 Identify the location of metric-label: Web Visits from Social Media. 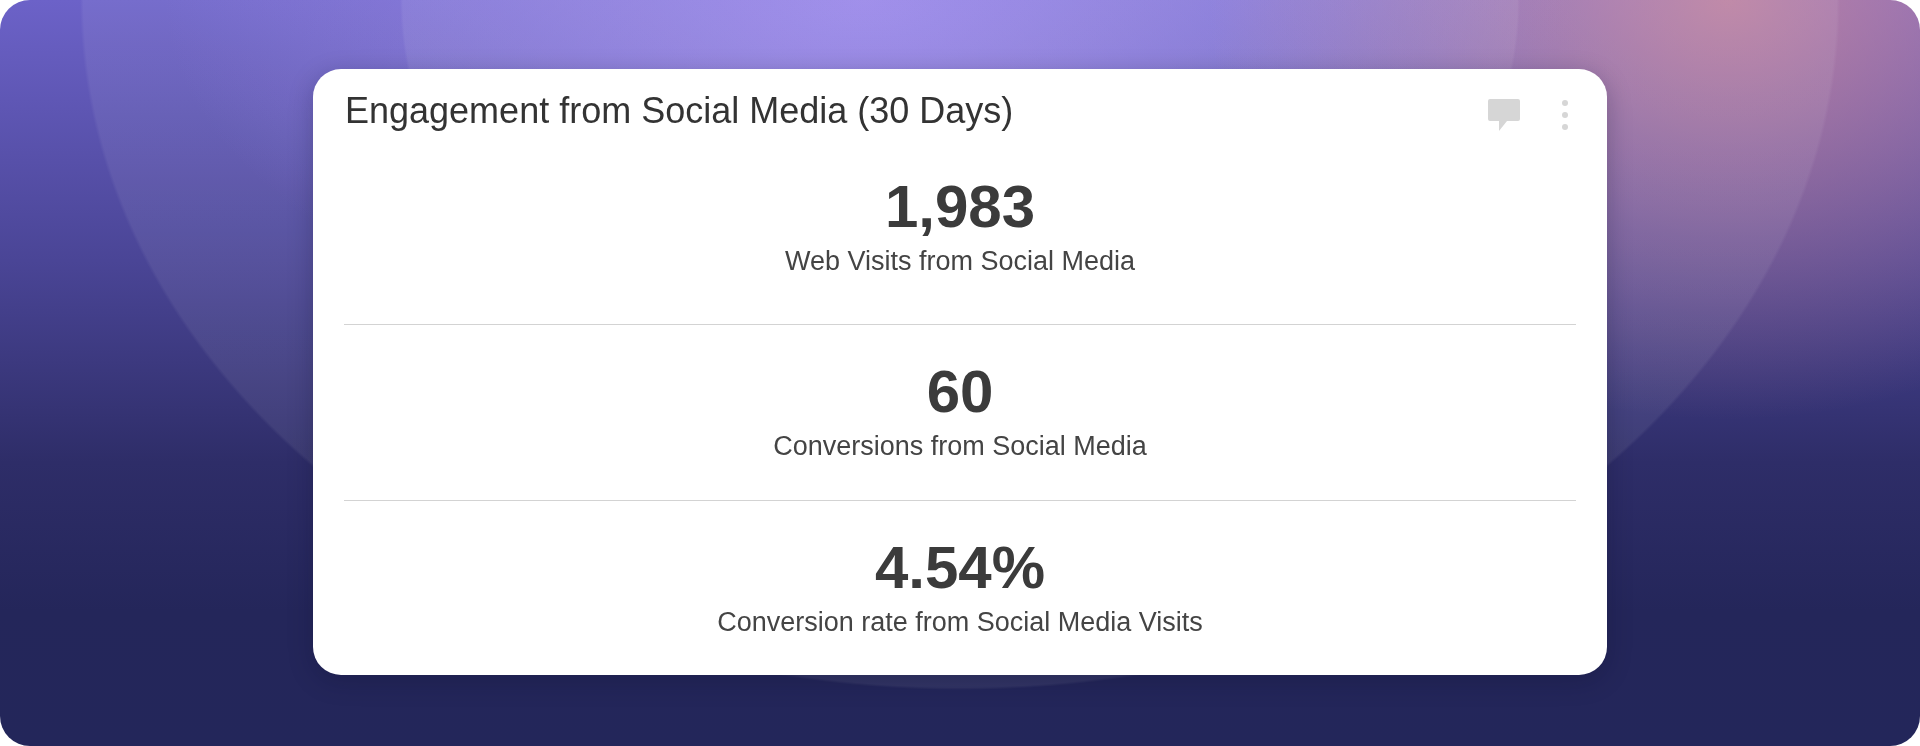
(960, 261).